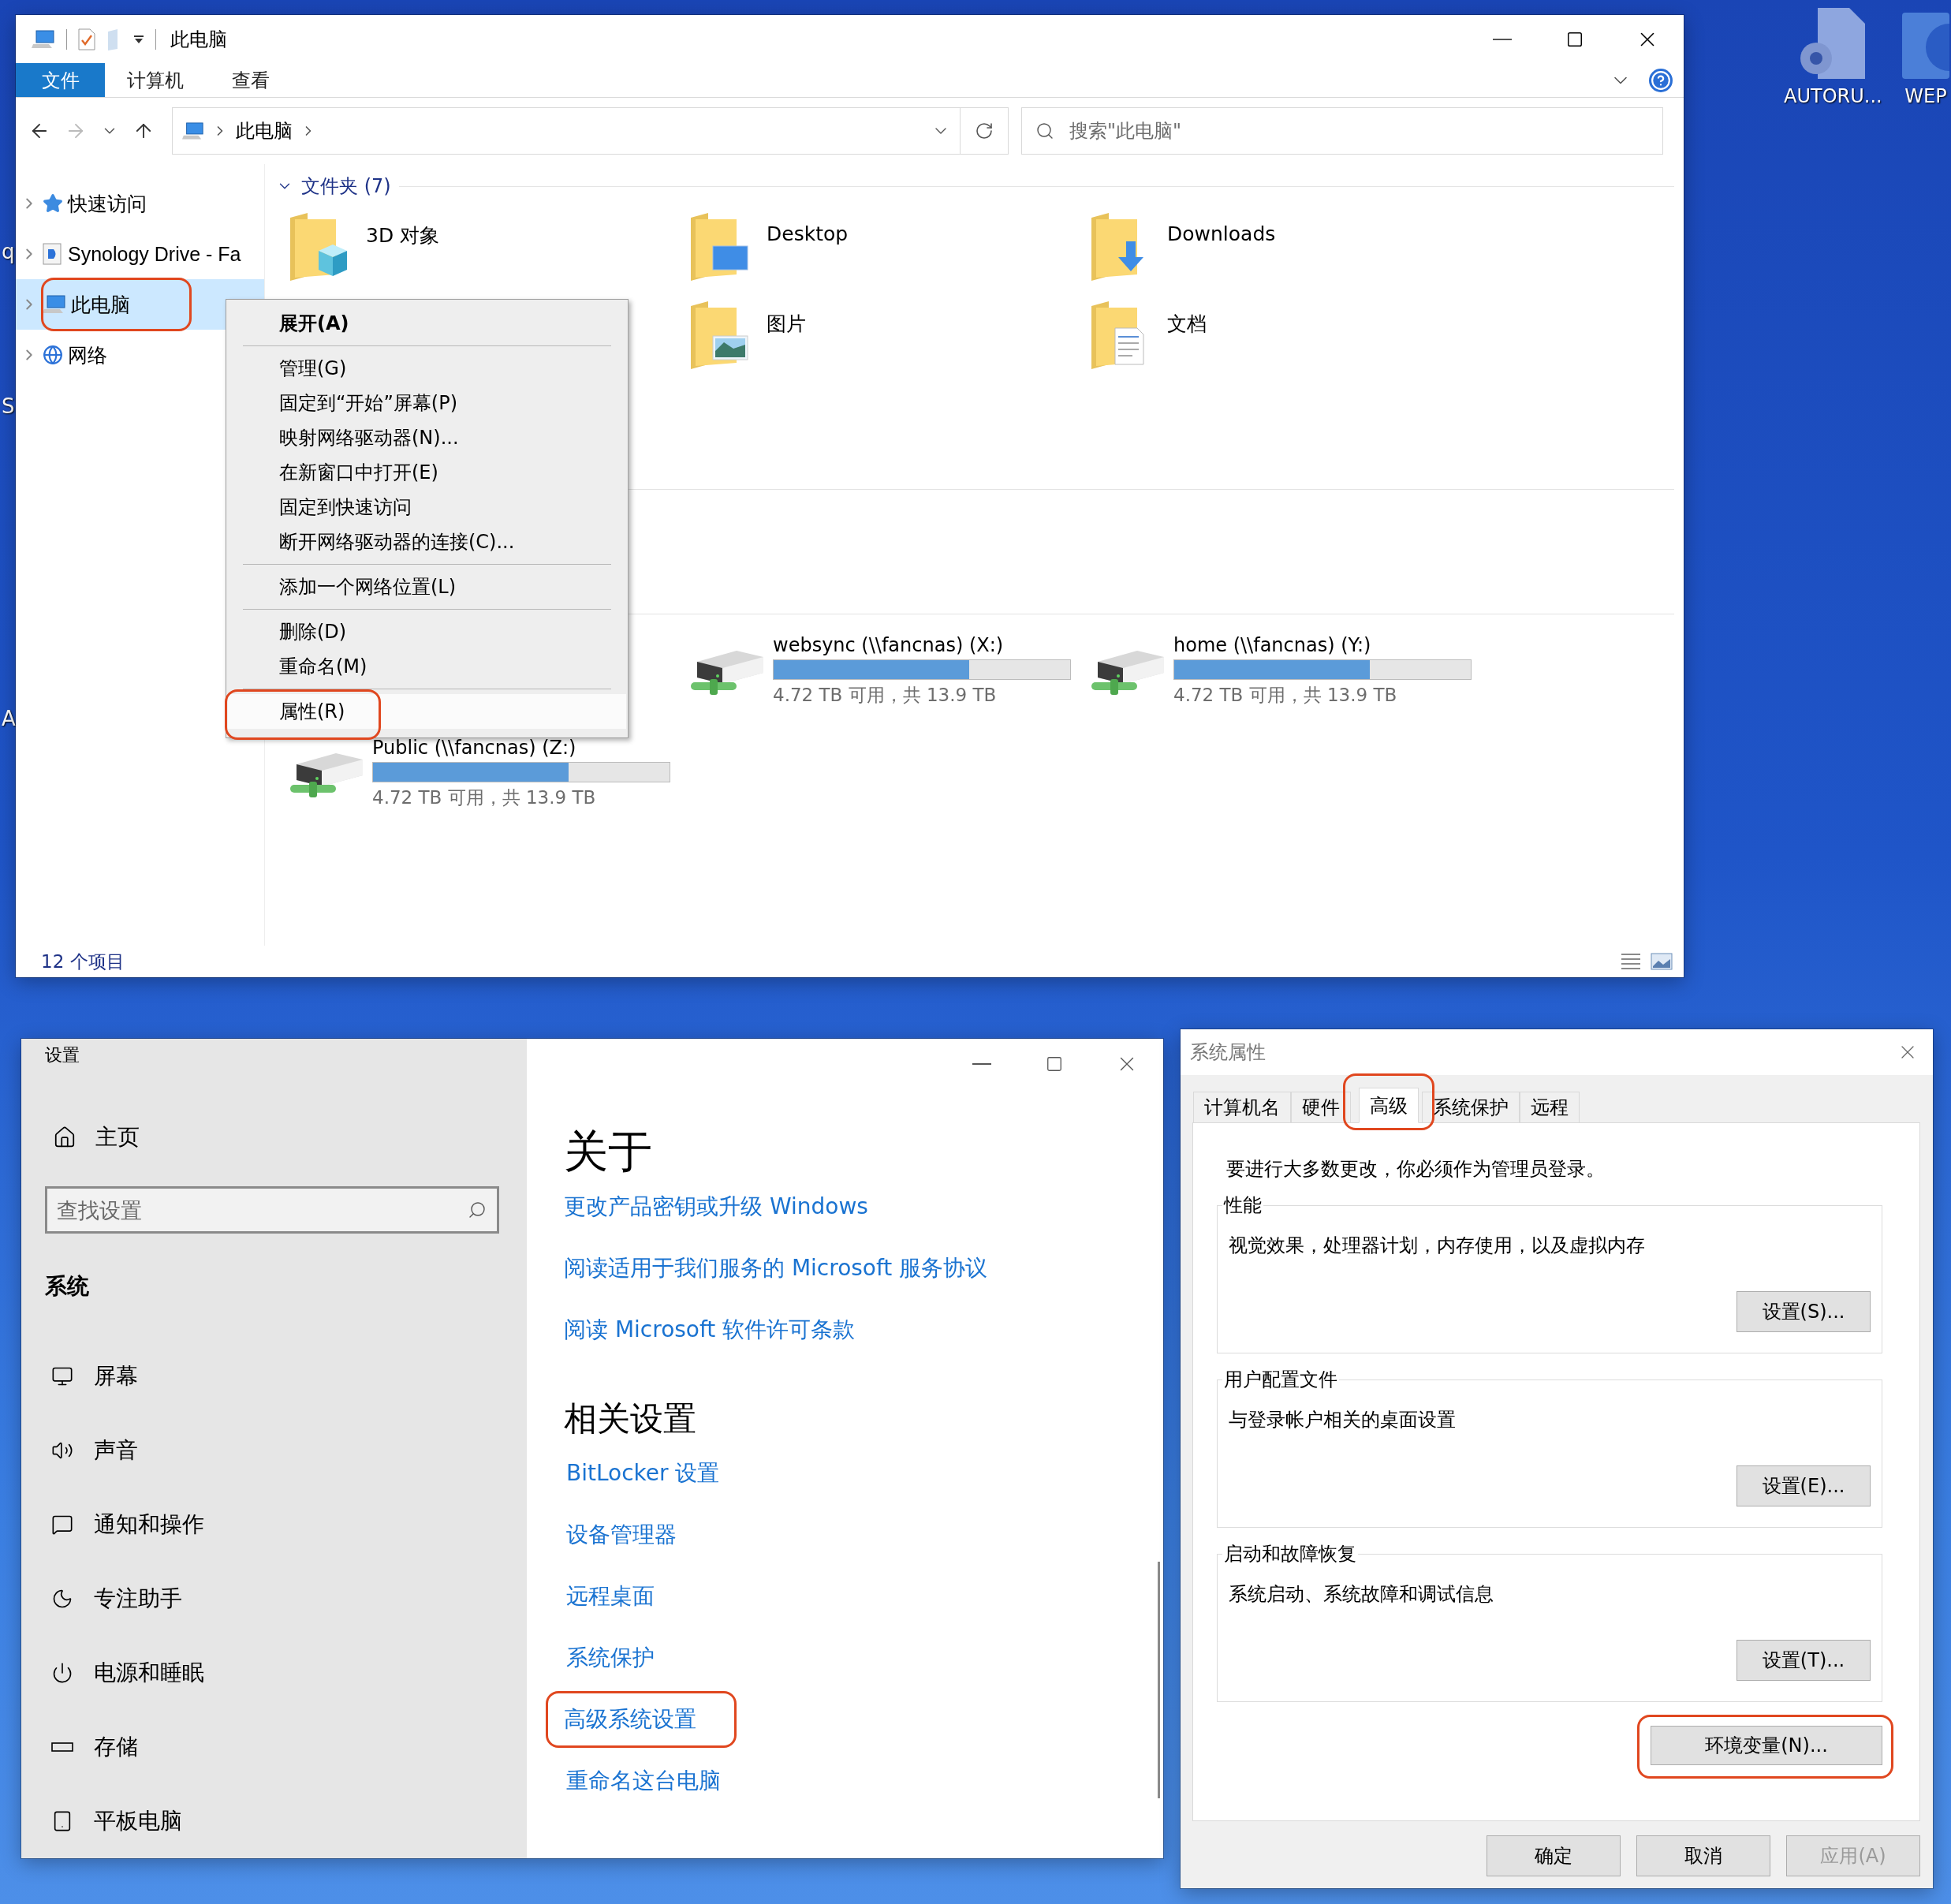 The image size is (1951, 1904). What do you see at coordinates (9, 718) in the screenshot?
I see `desktop-icon-label: A` at bounding box center [9, 718].